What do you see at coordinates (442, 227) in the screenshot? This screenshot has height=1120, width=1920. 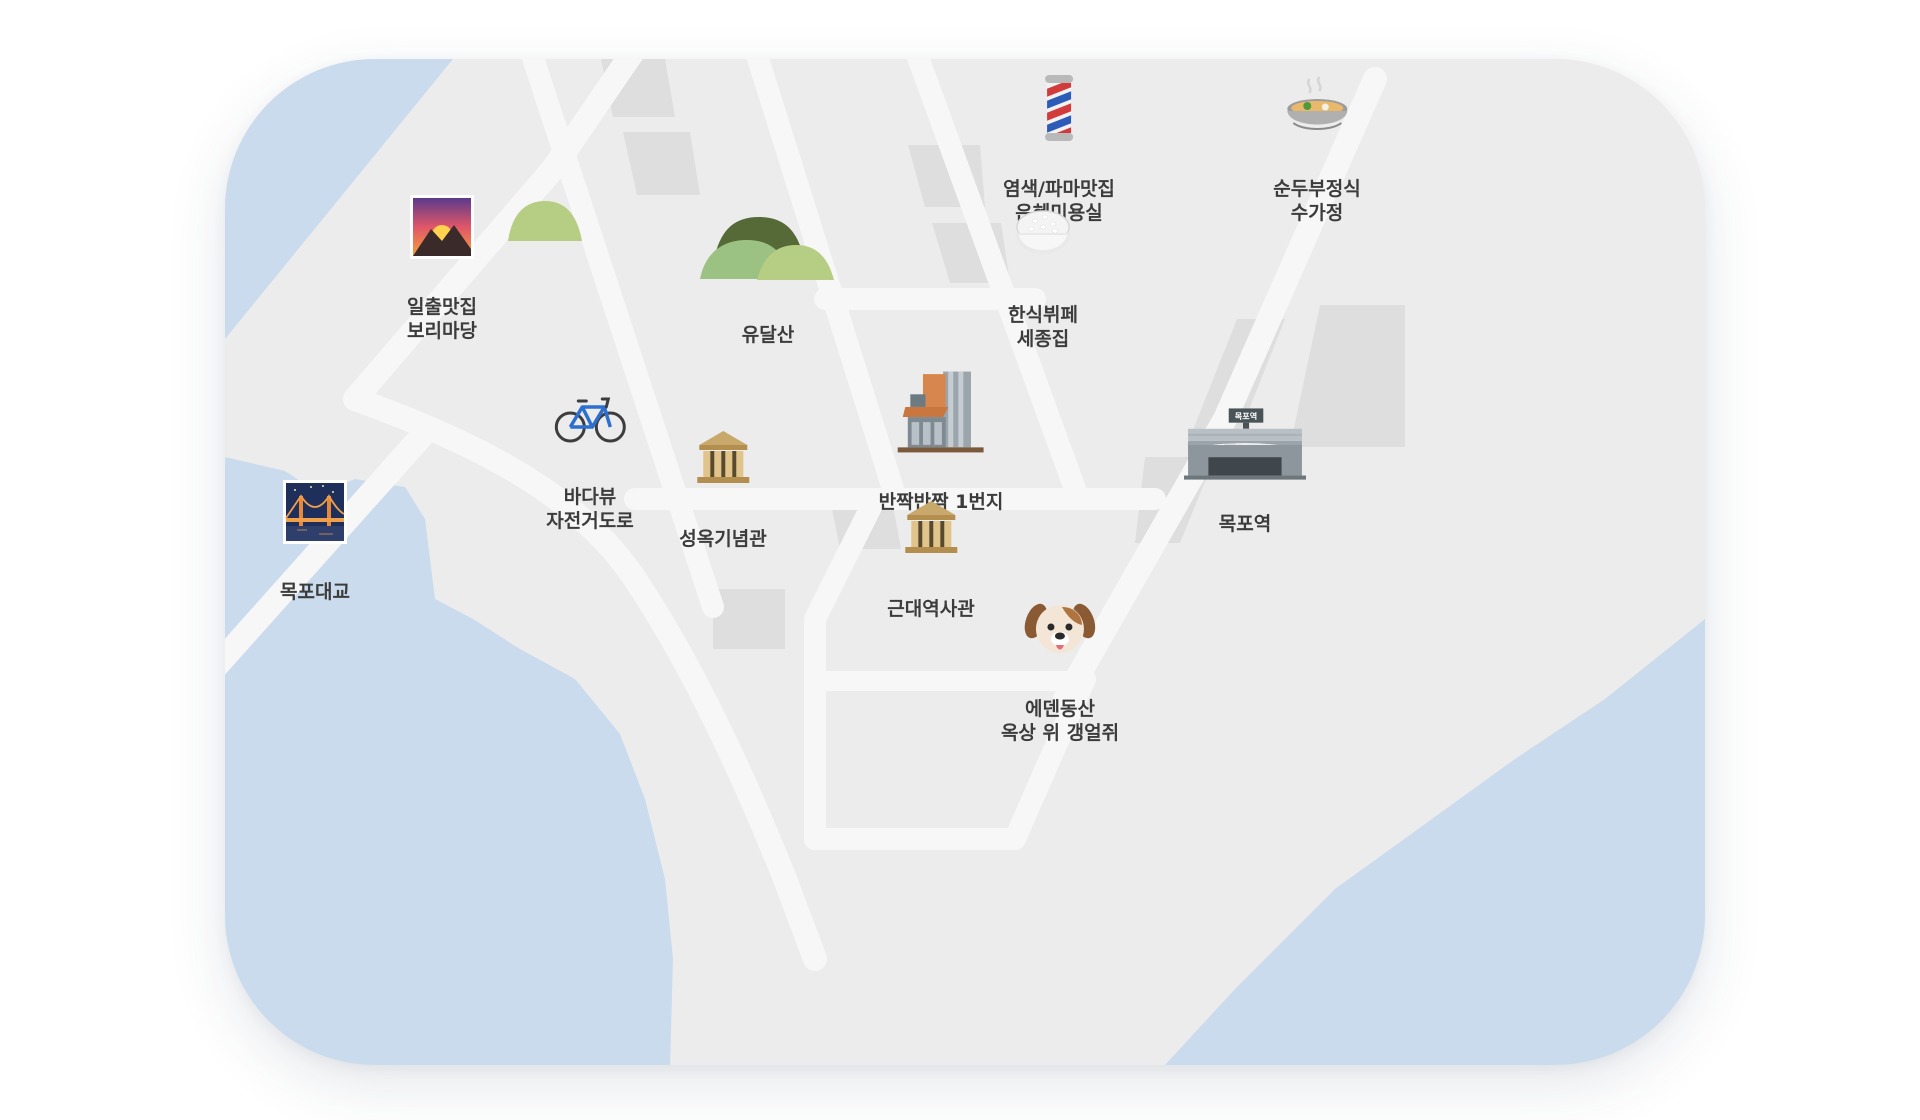 I see `sunrise-over-mountains-icon` at bounding box center [442, 227].